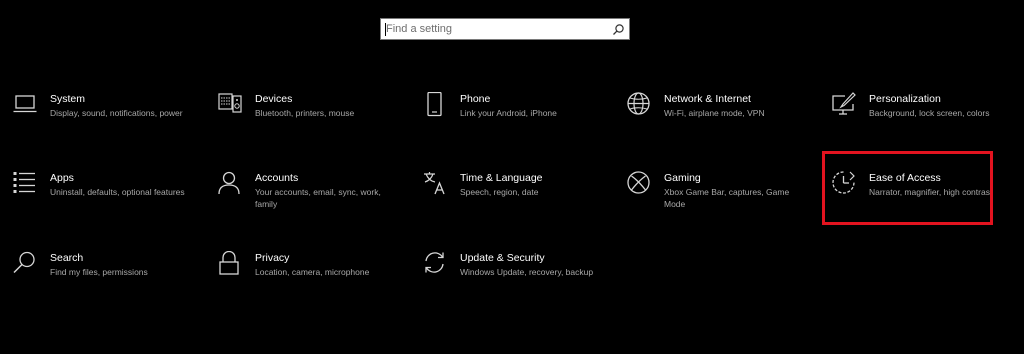 The width and height of the screenshot is (1024, 354). Describe the element at coordinates (231, 105) in the screenshot. I see `keyboard-speaker-icon` at that location.